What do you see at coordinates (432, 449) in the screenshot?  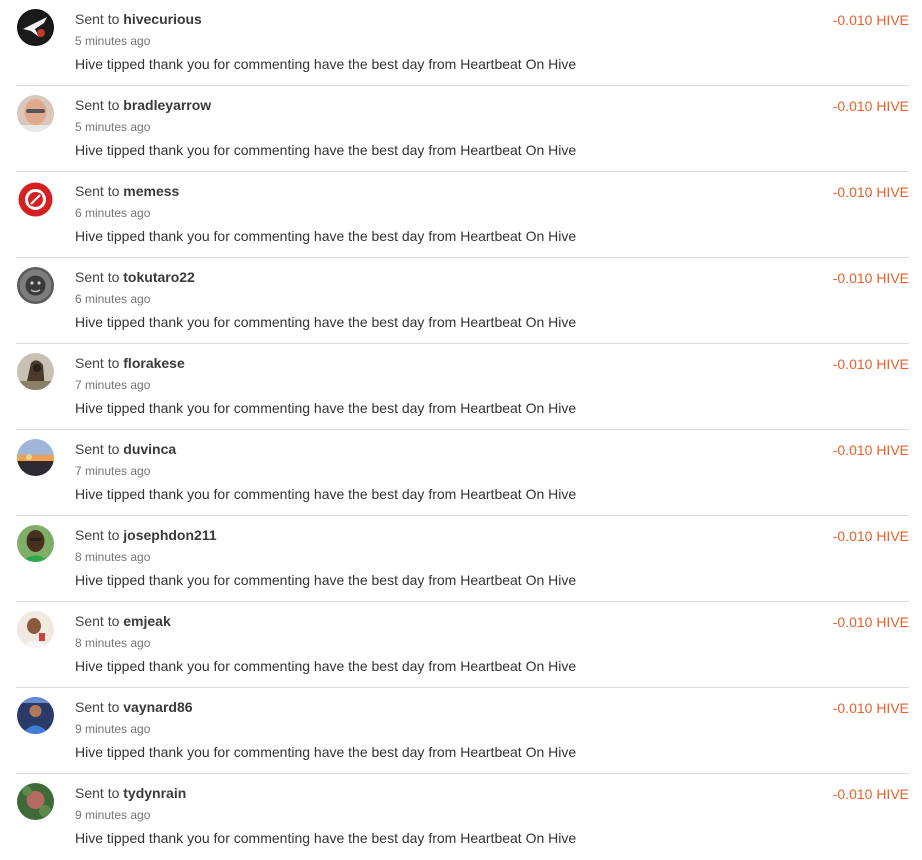 I see `transfer-heading: Sent to duvinca` at bounding box center [432, 449].